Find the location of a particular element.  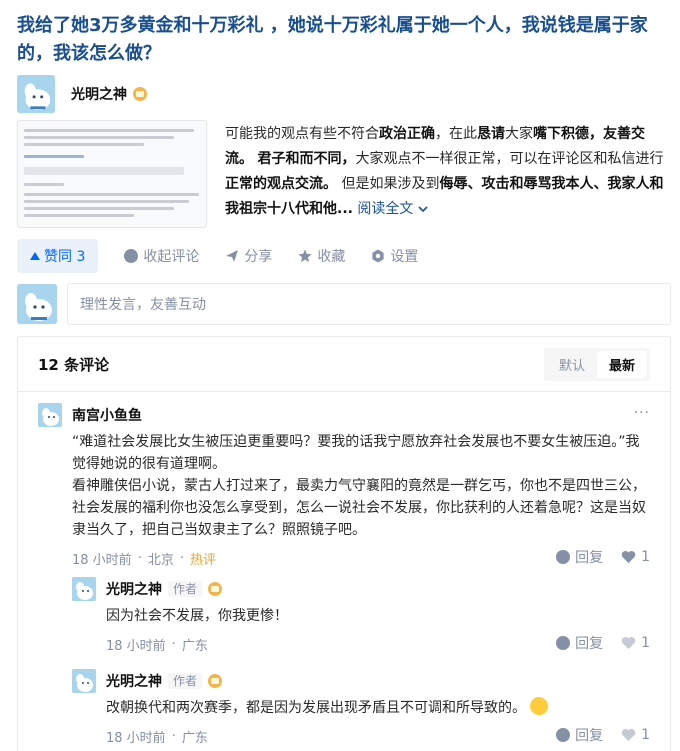

comment-sort-toggle: 默认 最新 is located at coordinates (596, 364).